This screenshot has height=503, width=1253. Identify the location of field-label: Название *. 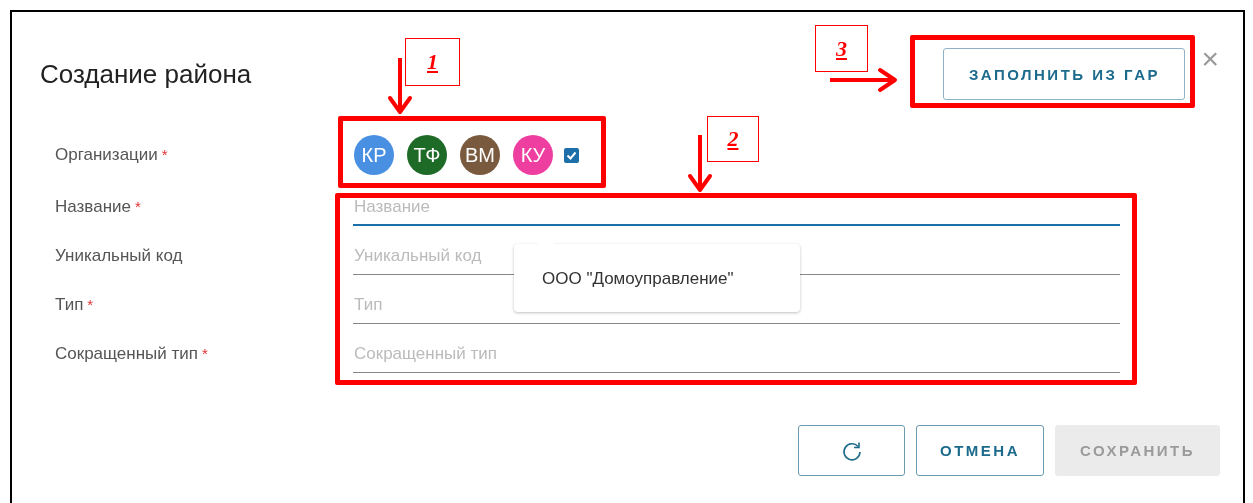
(98, 207).